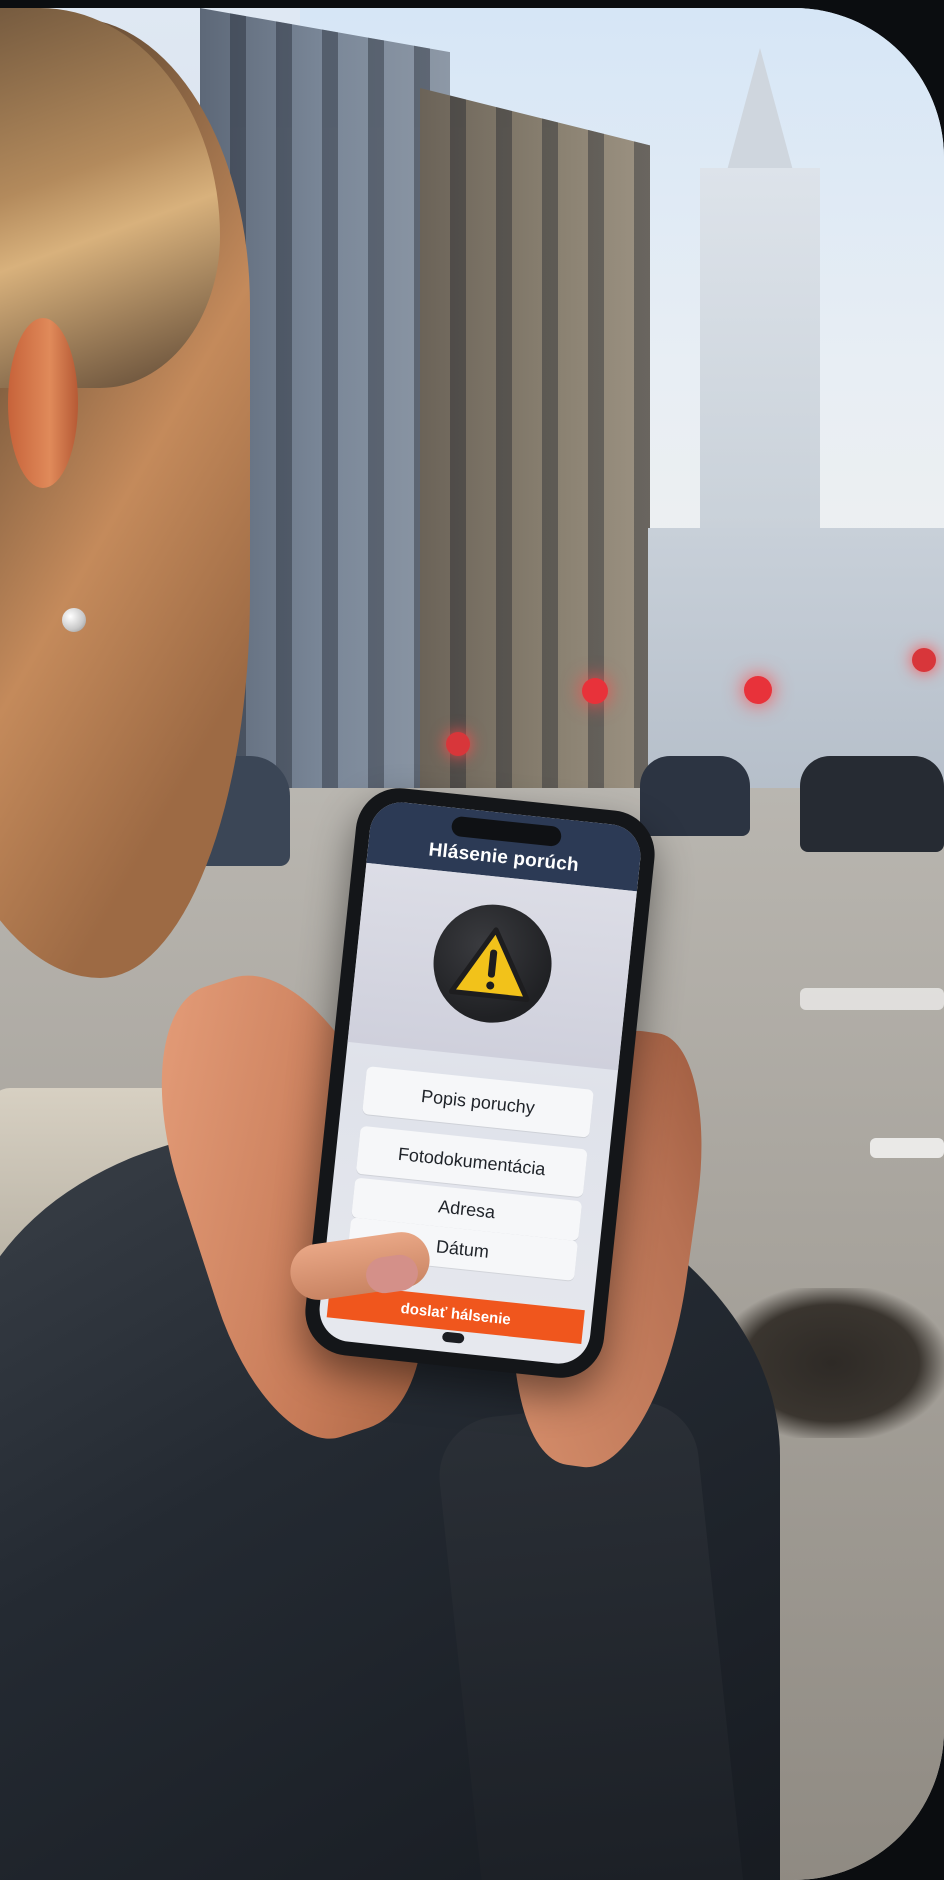  What do you see at coordinates (467, 1208) in the screenshot?
I see `field-label: Adresa` at bounding box center [467, 1208].